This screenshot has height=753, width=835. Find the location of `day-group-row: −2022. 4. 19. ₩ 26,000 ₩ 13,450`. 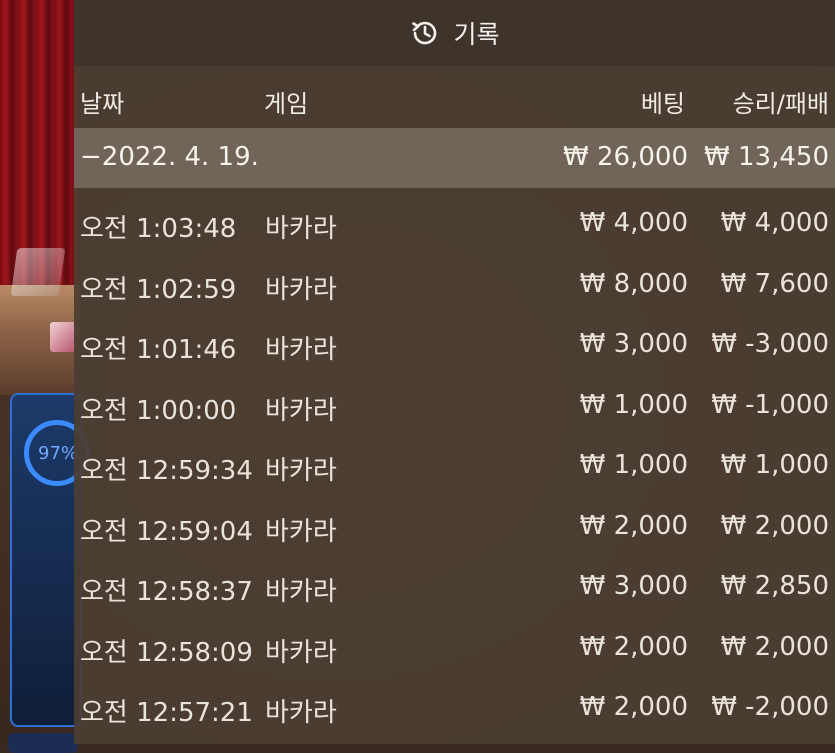

day-group-row: −2022. 4. 19. ₩ 26,000 ₩ 13,450 is located at coordinates (454, 158).